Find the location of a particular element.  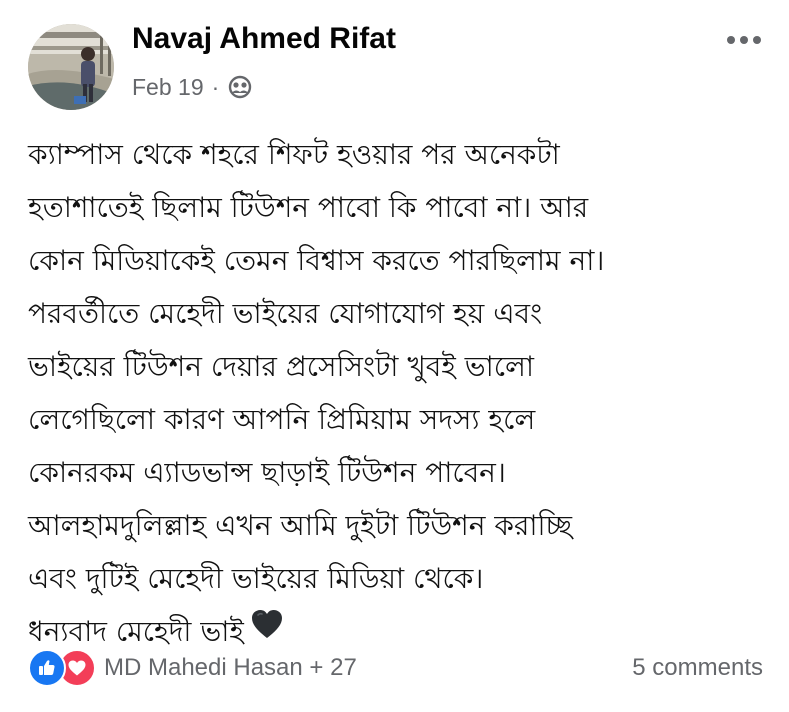

reactions-summary: MD Mahedi Hasan + 27 is located at coordinates (192, 668).